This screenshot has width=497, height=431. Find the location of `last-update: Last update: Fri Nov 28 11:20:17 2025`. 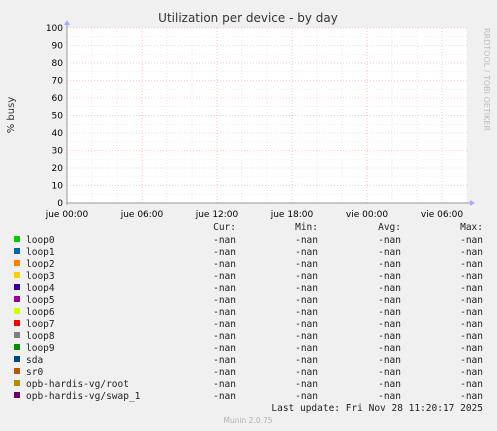

last-update: Last update: Fri Nov 28 11:20:17 2025 is located at coordinates (377, 408).